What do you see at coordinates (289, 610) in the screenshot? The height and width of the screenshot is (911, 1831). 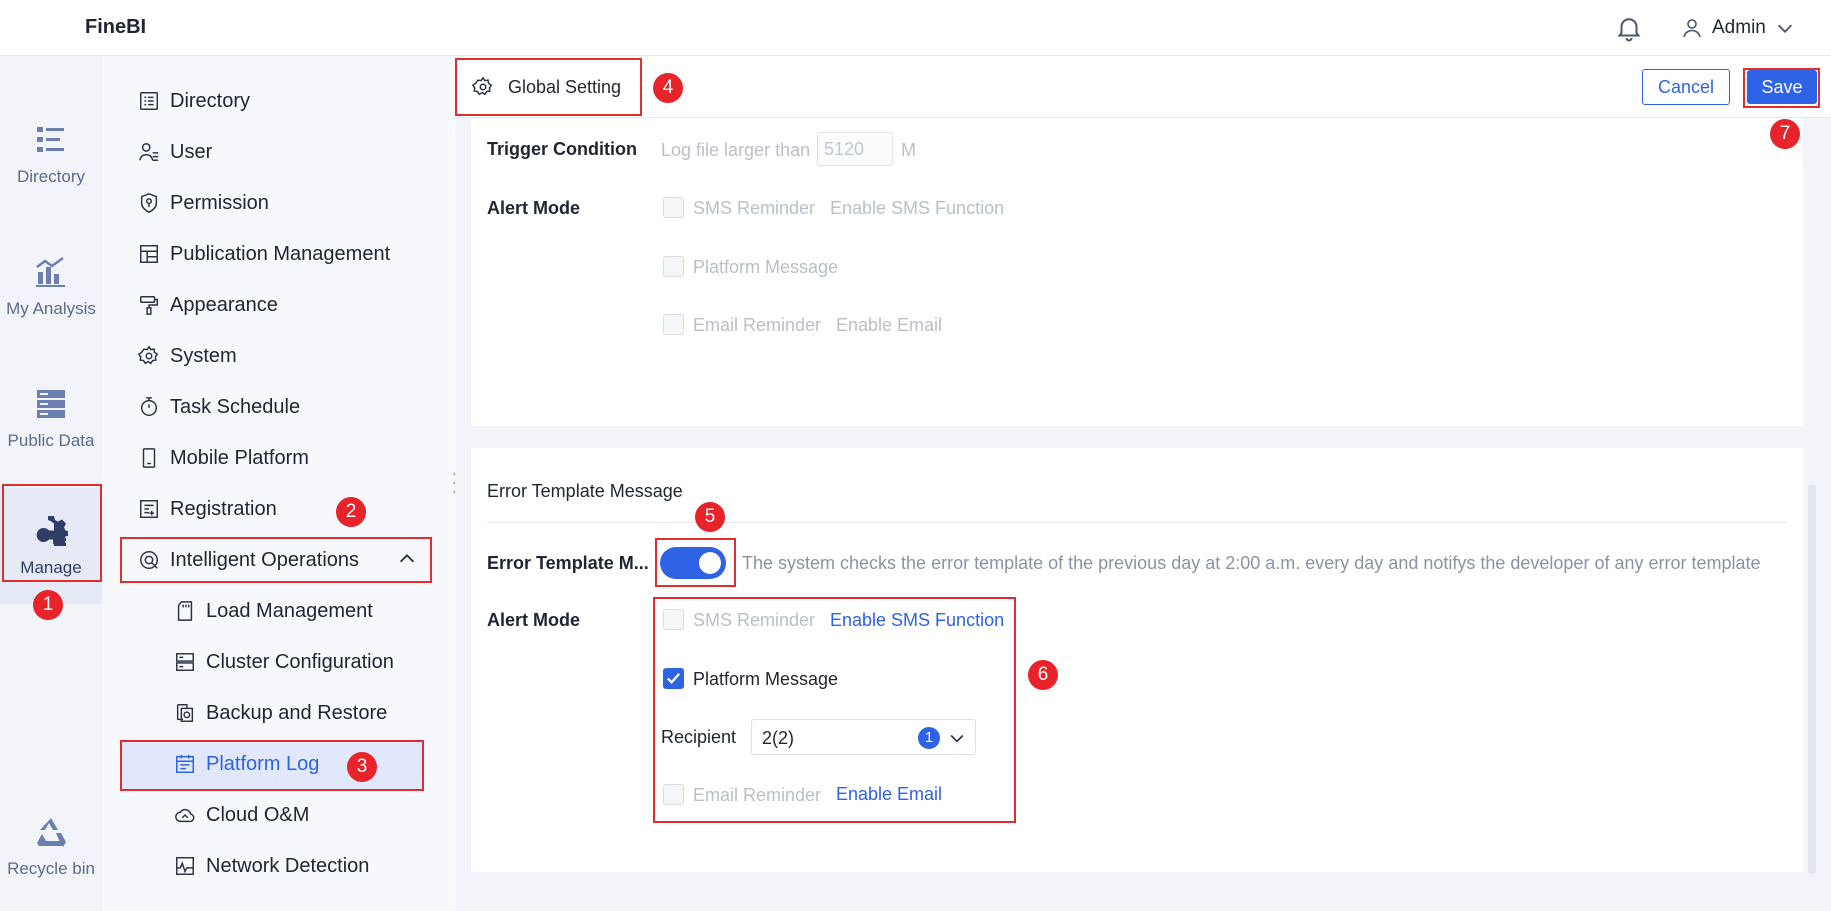 I see `sidebar-label: Load Management` at bounding box center [289, 610].